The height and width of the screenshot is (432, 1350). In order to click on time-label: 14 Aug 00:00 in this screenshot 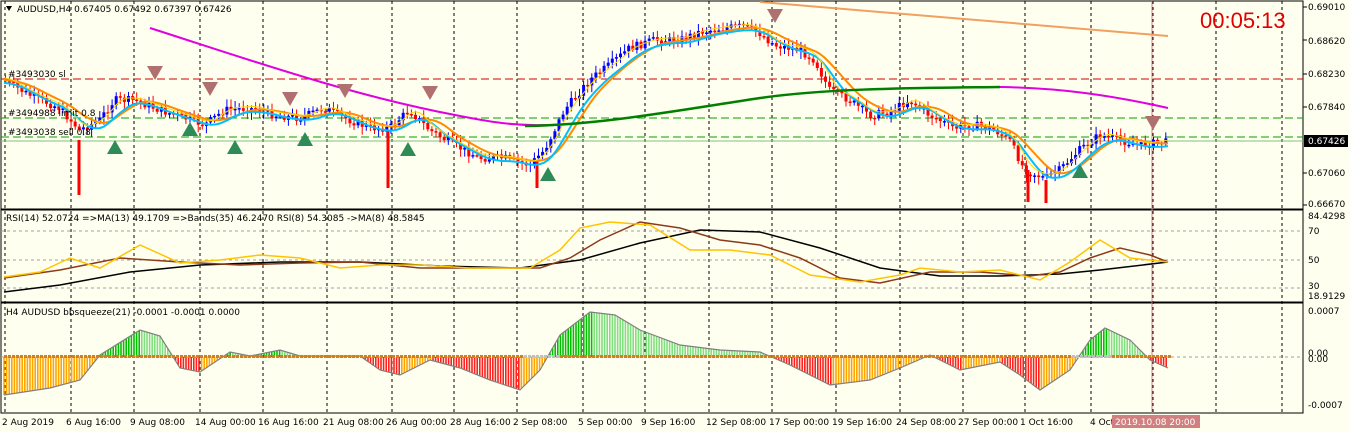, I will do `click(225, 423)`.